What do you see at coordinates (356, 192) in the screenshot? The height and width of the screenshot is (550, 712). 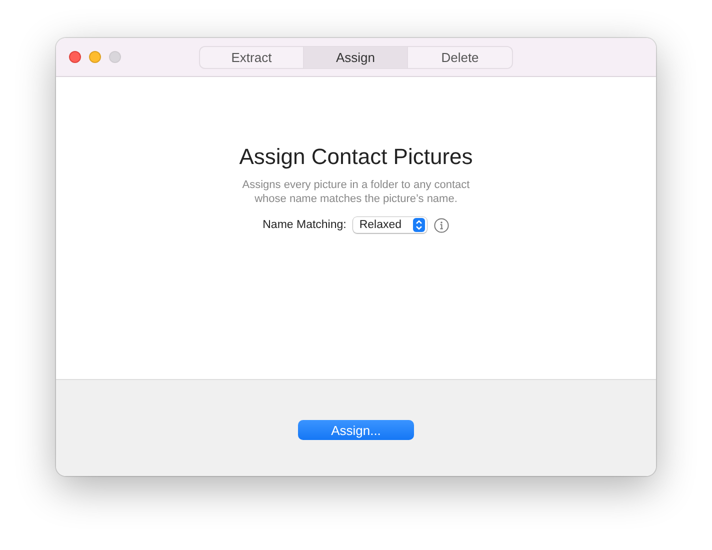 I see `description: Assigns every picture in a folder to any contact whose name matches the picture’s name.` at bounding box center [356, 192].